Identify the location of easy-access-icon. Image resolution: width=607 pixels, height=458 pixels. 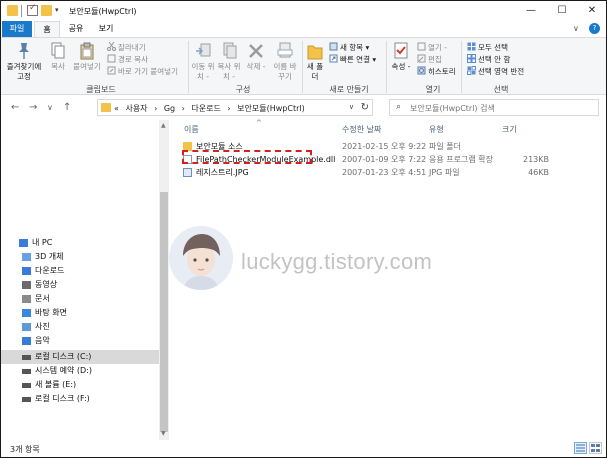
(333, 58).